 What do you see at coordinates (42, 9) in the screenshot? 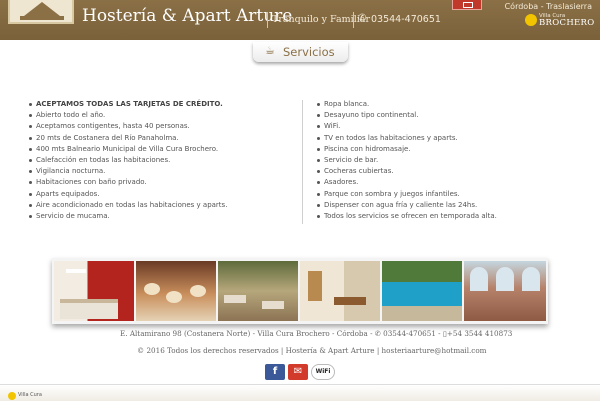
I see `logo-roof-shape` at bounding box center [42, 9].